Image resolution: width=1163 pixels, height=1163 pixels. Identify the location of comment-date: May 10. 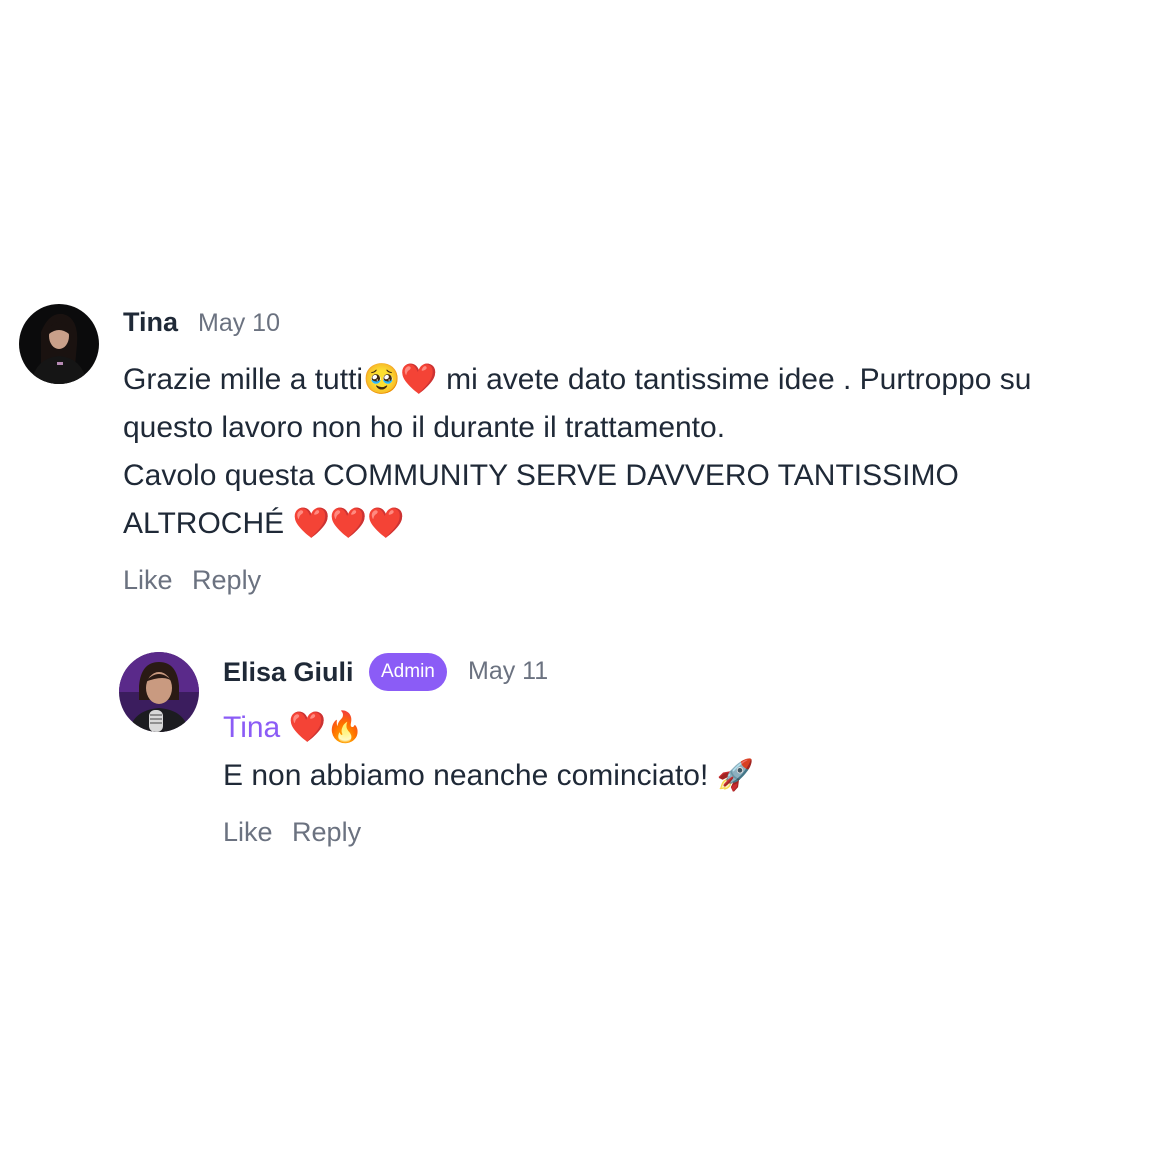
(239, 323).